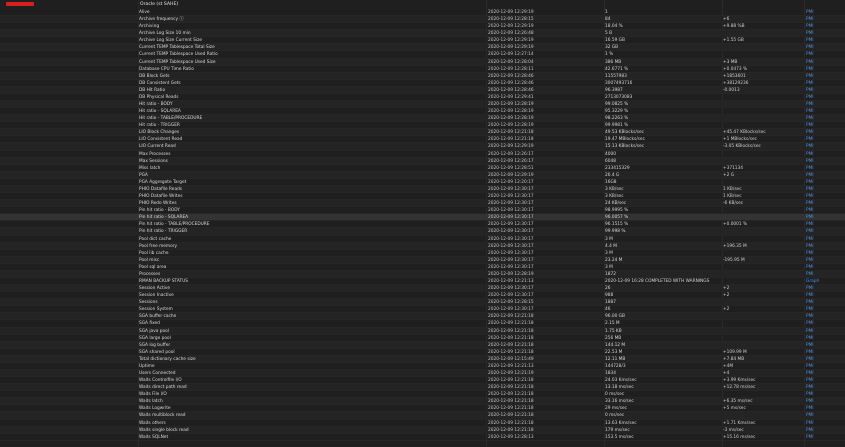 Image resolution: width=845 pixels, height=447 pixels. Describe the element at coordinates (611, 182) in the screenshot. I see `last-value: 16G8` at that location.